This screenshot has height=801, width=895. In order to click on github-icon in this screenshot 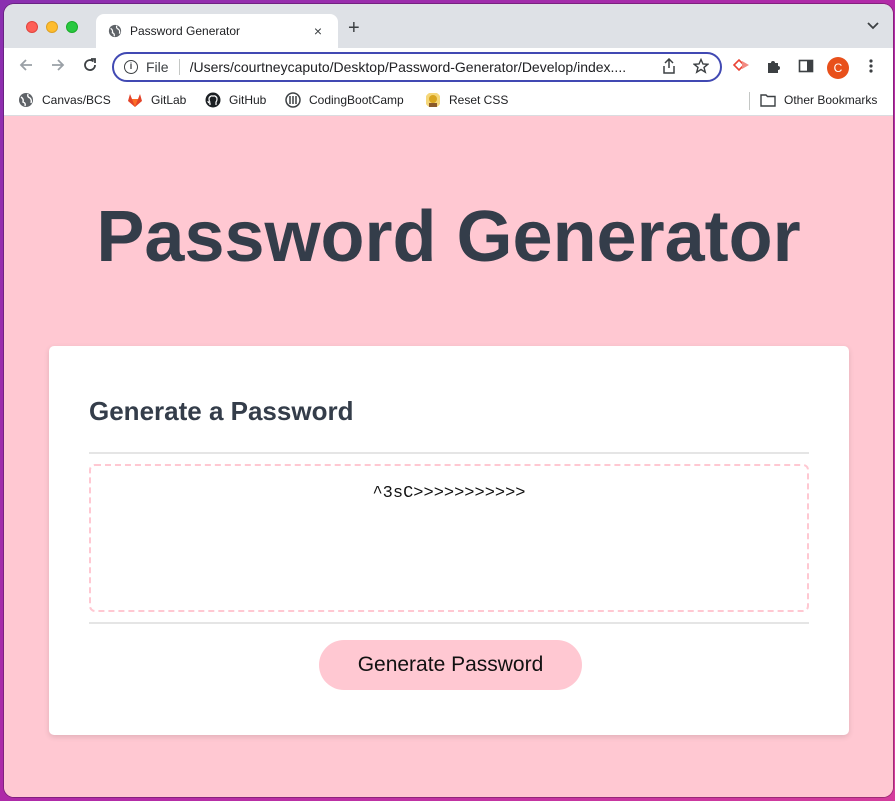, I will do `click(213, 100)`.